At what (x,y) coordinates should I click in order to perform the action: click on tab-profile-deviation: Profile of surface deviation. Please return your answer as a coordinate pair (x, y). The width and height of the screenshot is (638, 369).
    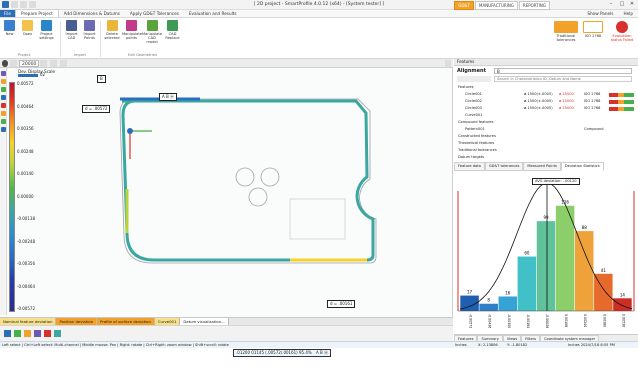
    Looking at the image, I should click on (126, 321).